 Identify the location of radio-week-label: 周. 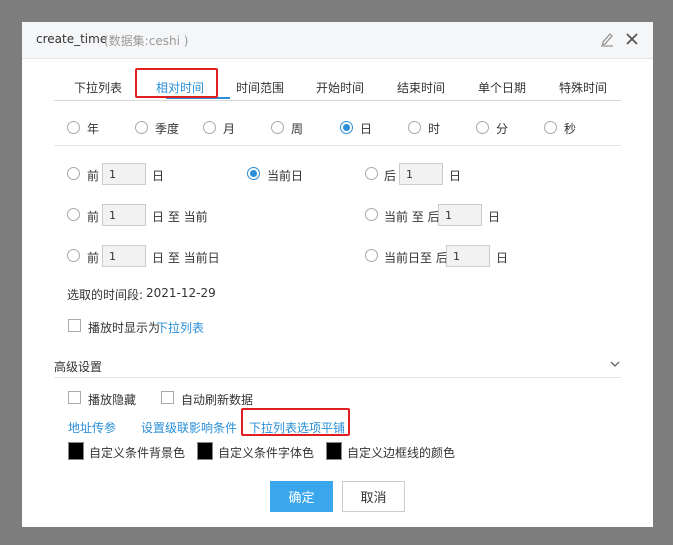
(297, 129).